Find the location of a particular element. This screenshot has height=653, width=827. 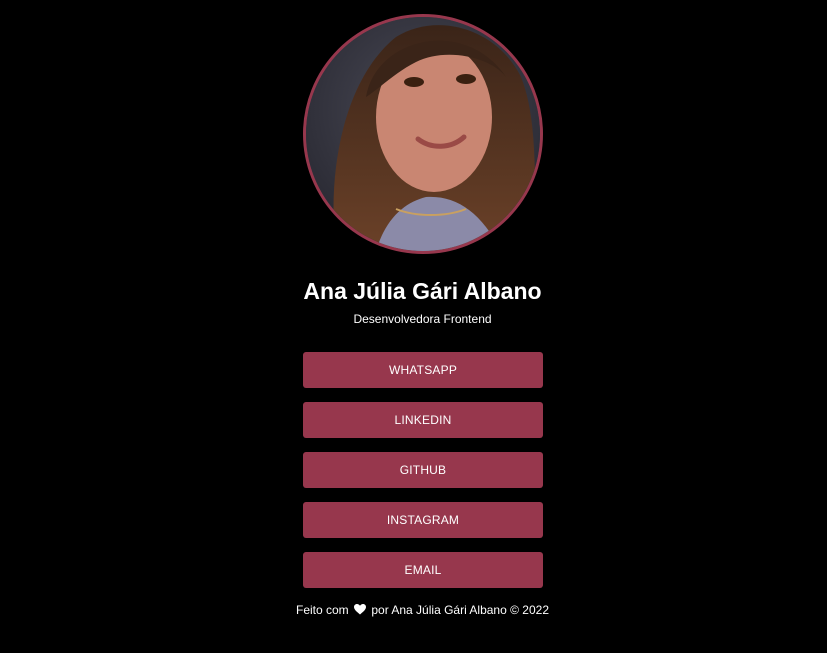

footer-prefix: Feito com is located at coordinates (322, 610).